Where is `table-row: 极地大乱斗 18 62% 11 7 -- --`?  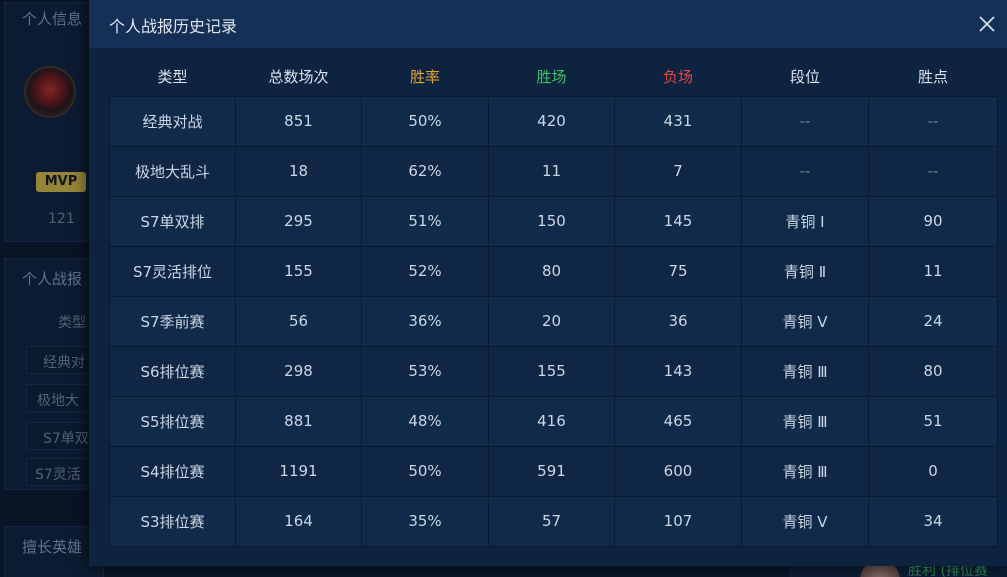
table-row: 极地大乱斗 18 62% 11 7 -- -- is located at coordinates (553, 171).